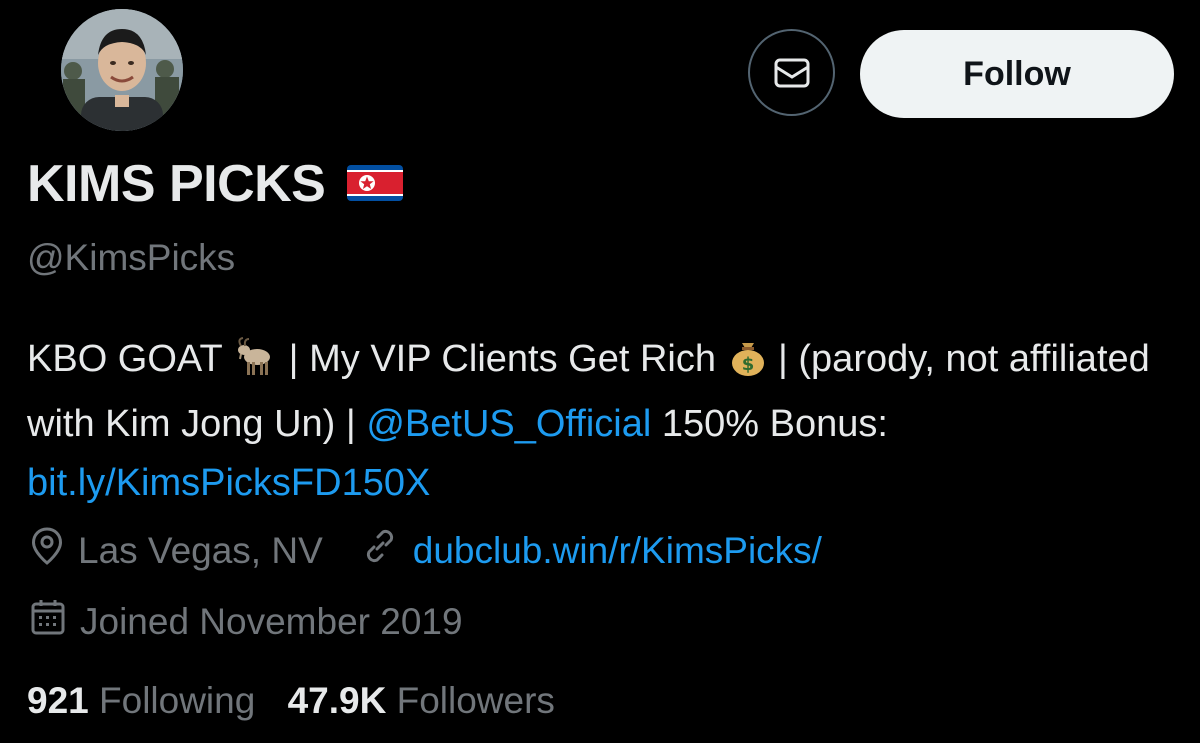 The height and width of the screenshot is (743, 1200). I want to click on following-link: 921 Following, so click(146, 700).